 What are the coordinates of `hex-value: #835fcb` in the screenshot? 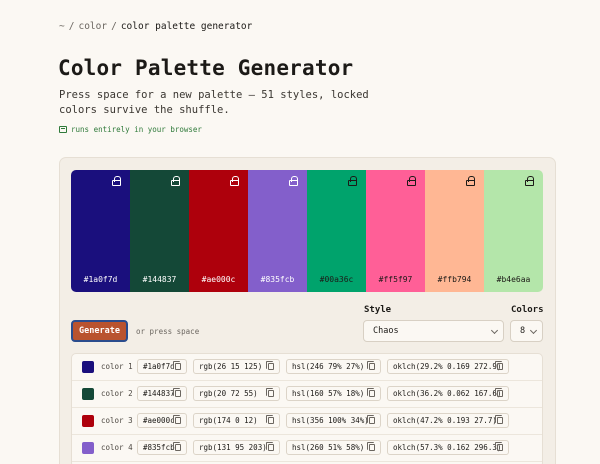 It's located at (159, 447).